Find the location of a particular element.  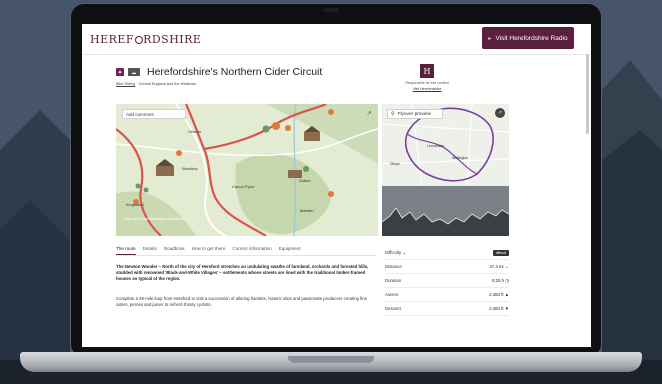

flyover-canvas is located at coordinates (445, 170).